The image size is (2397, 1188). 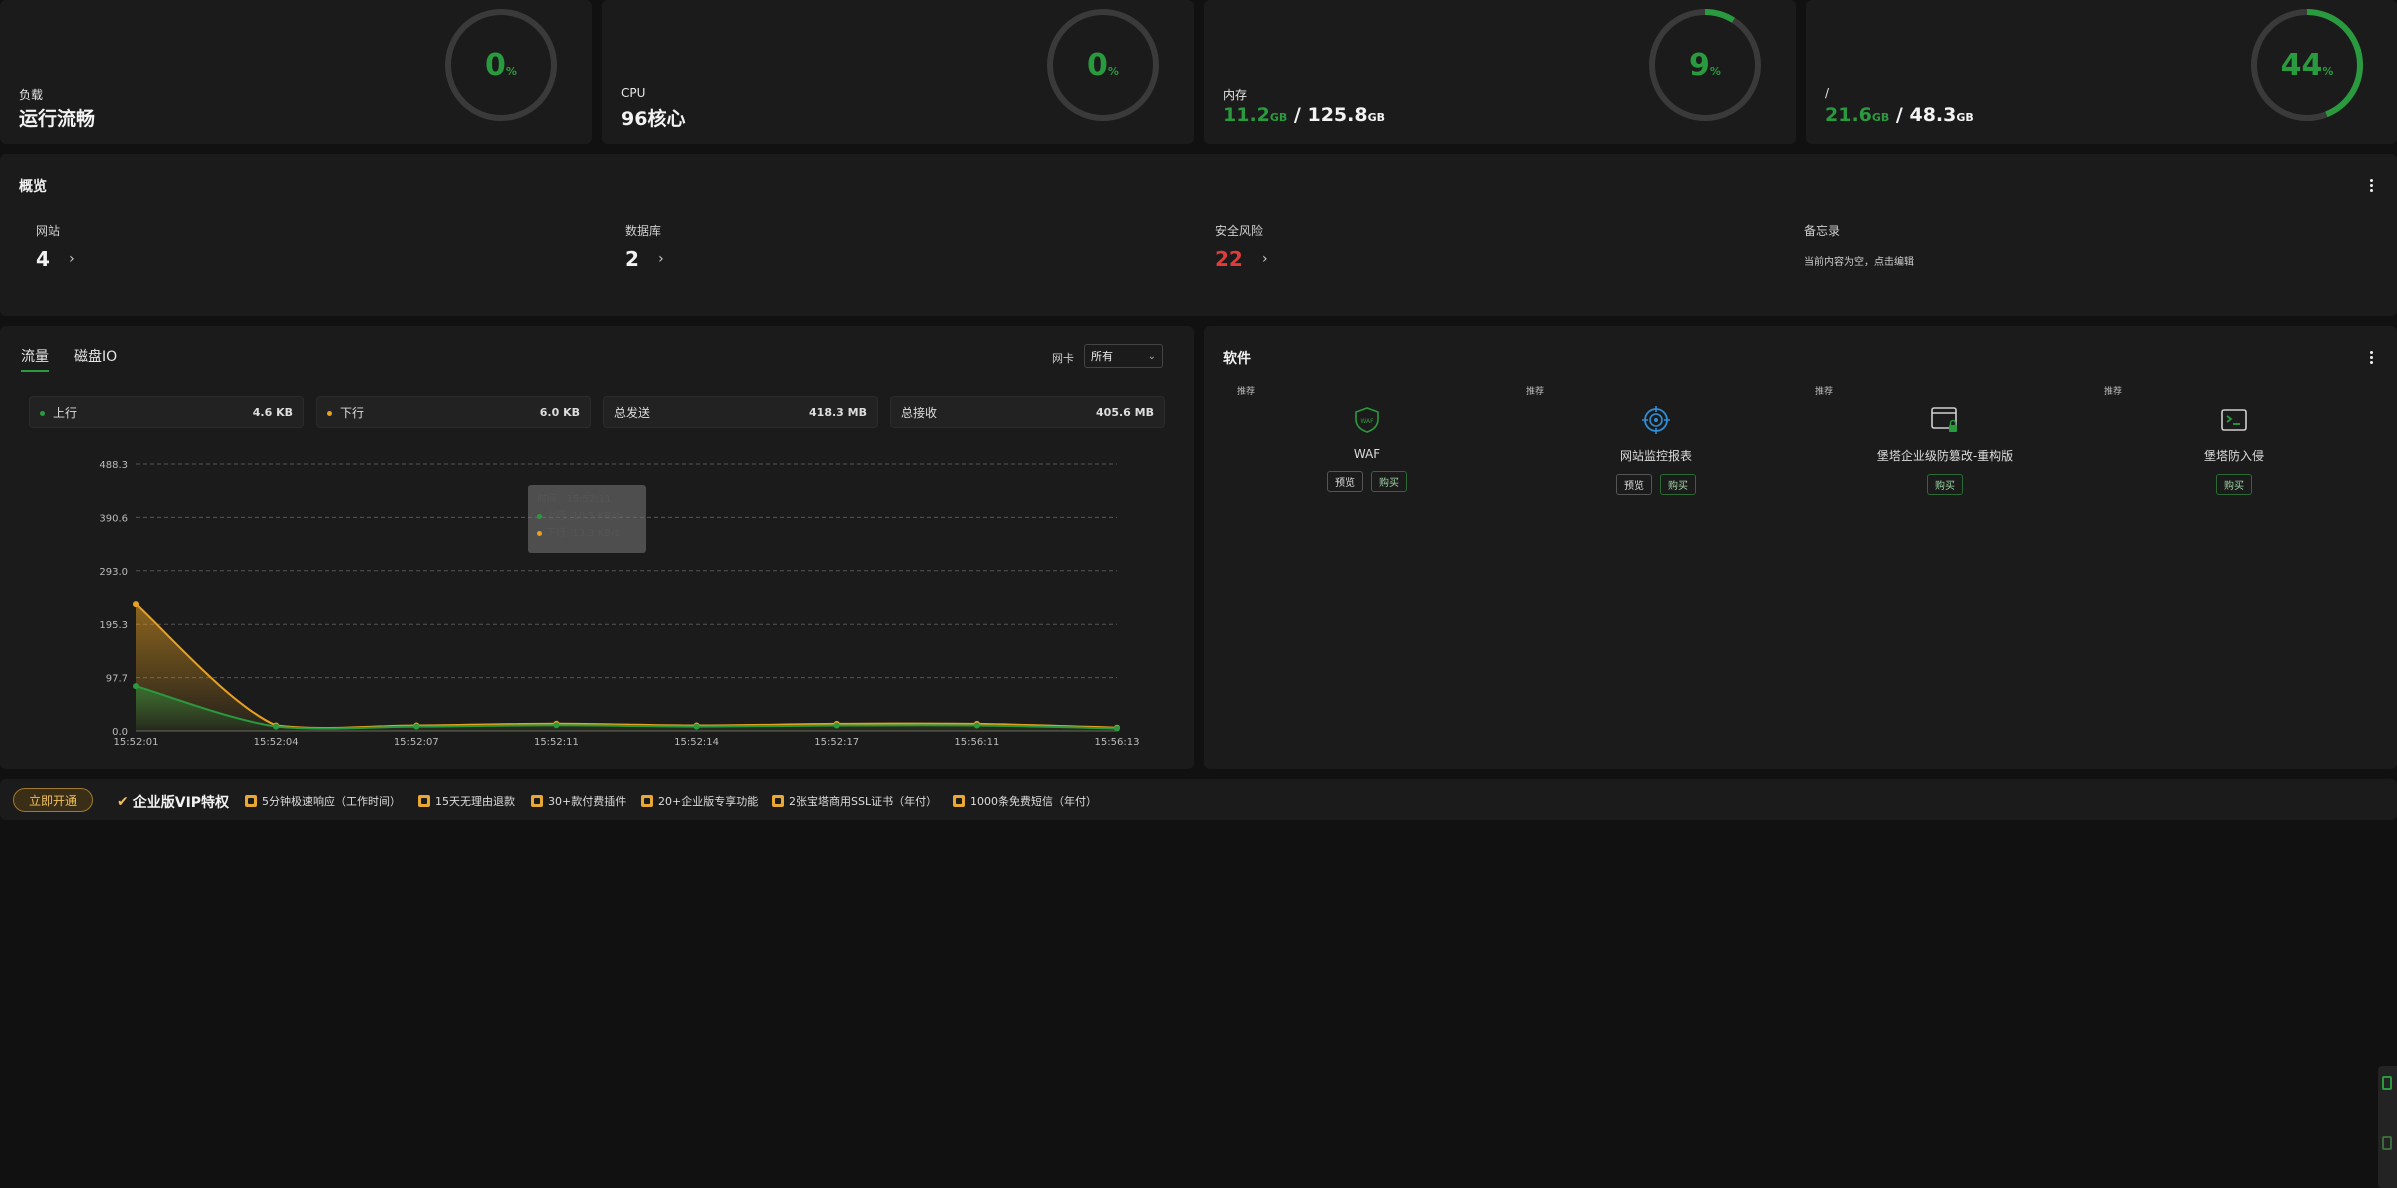 I want to click on metric-total-received-value: 405.6 MB, so click(x=1125, y=412).